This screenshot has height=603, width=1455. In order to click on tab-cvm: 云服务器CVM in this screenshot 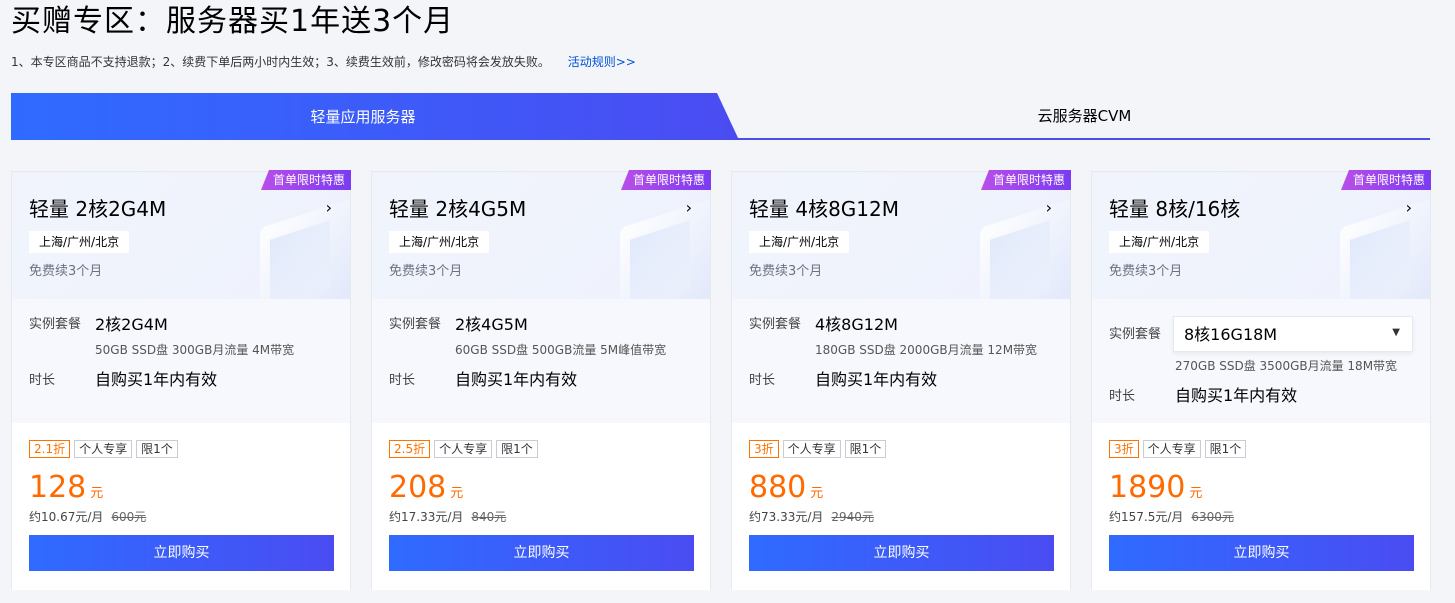, I will do `click(1084, 115)`.